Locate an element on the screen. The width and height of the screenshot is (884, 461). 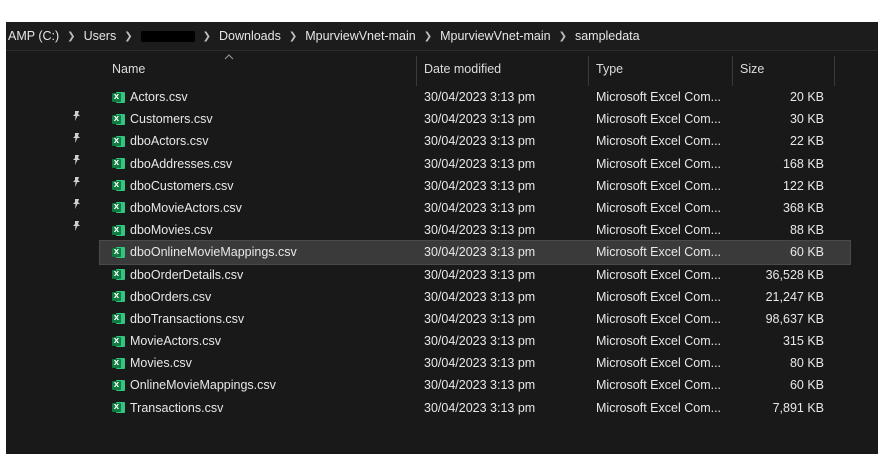
breadcrumb-sampledata: sampledata is located at coordinates (607, 36).